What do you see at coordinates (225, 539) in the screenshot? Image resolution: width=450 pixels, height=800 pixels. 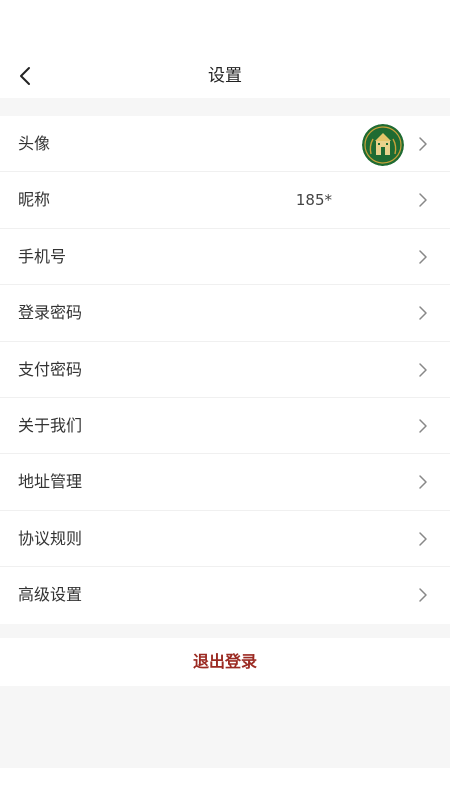 I see `settings-row-agreement-rules: 协议规则` at bounding box center [225, 539].